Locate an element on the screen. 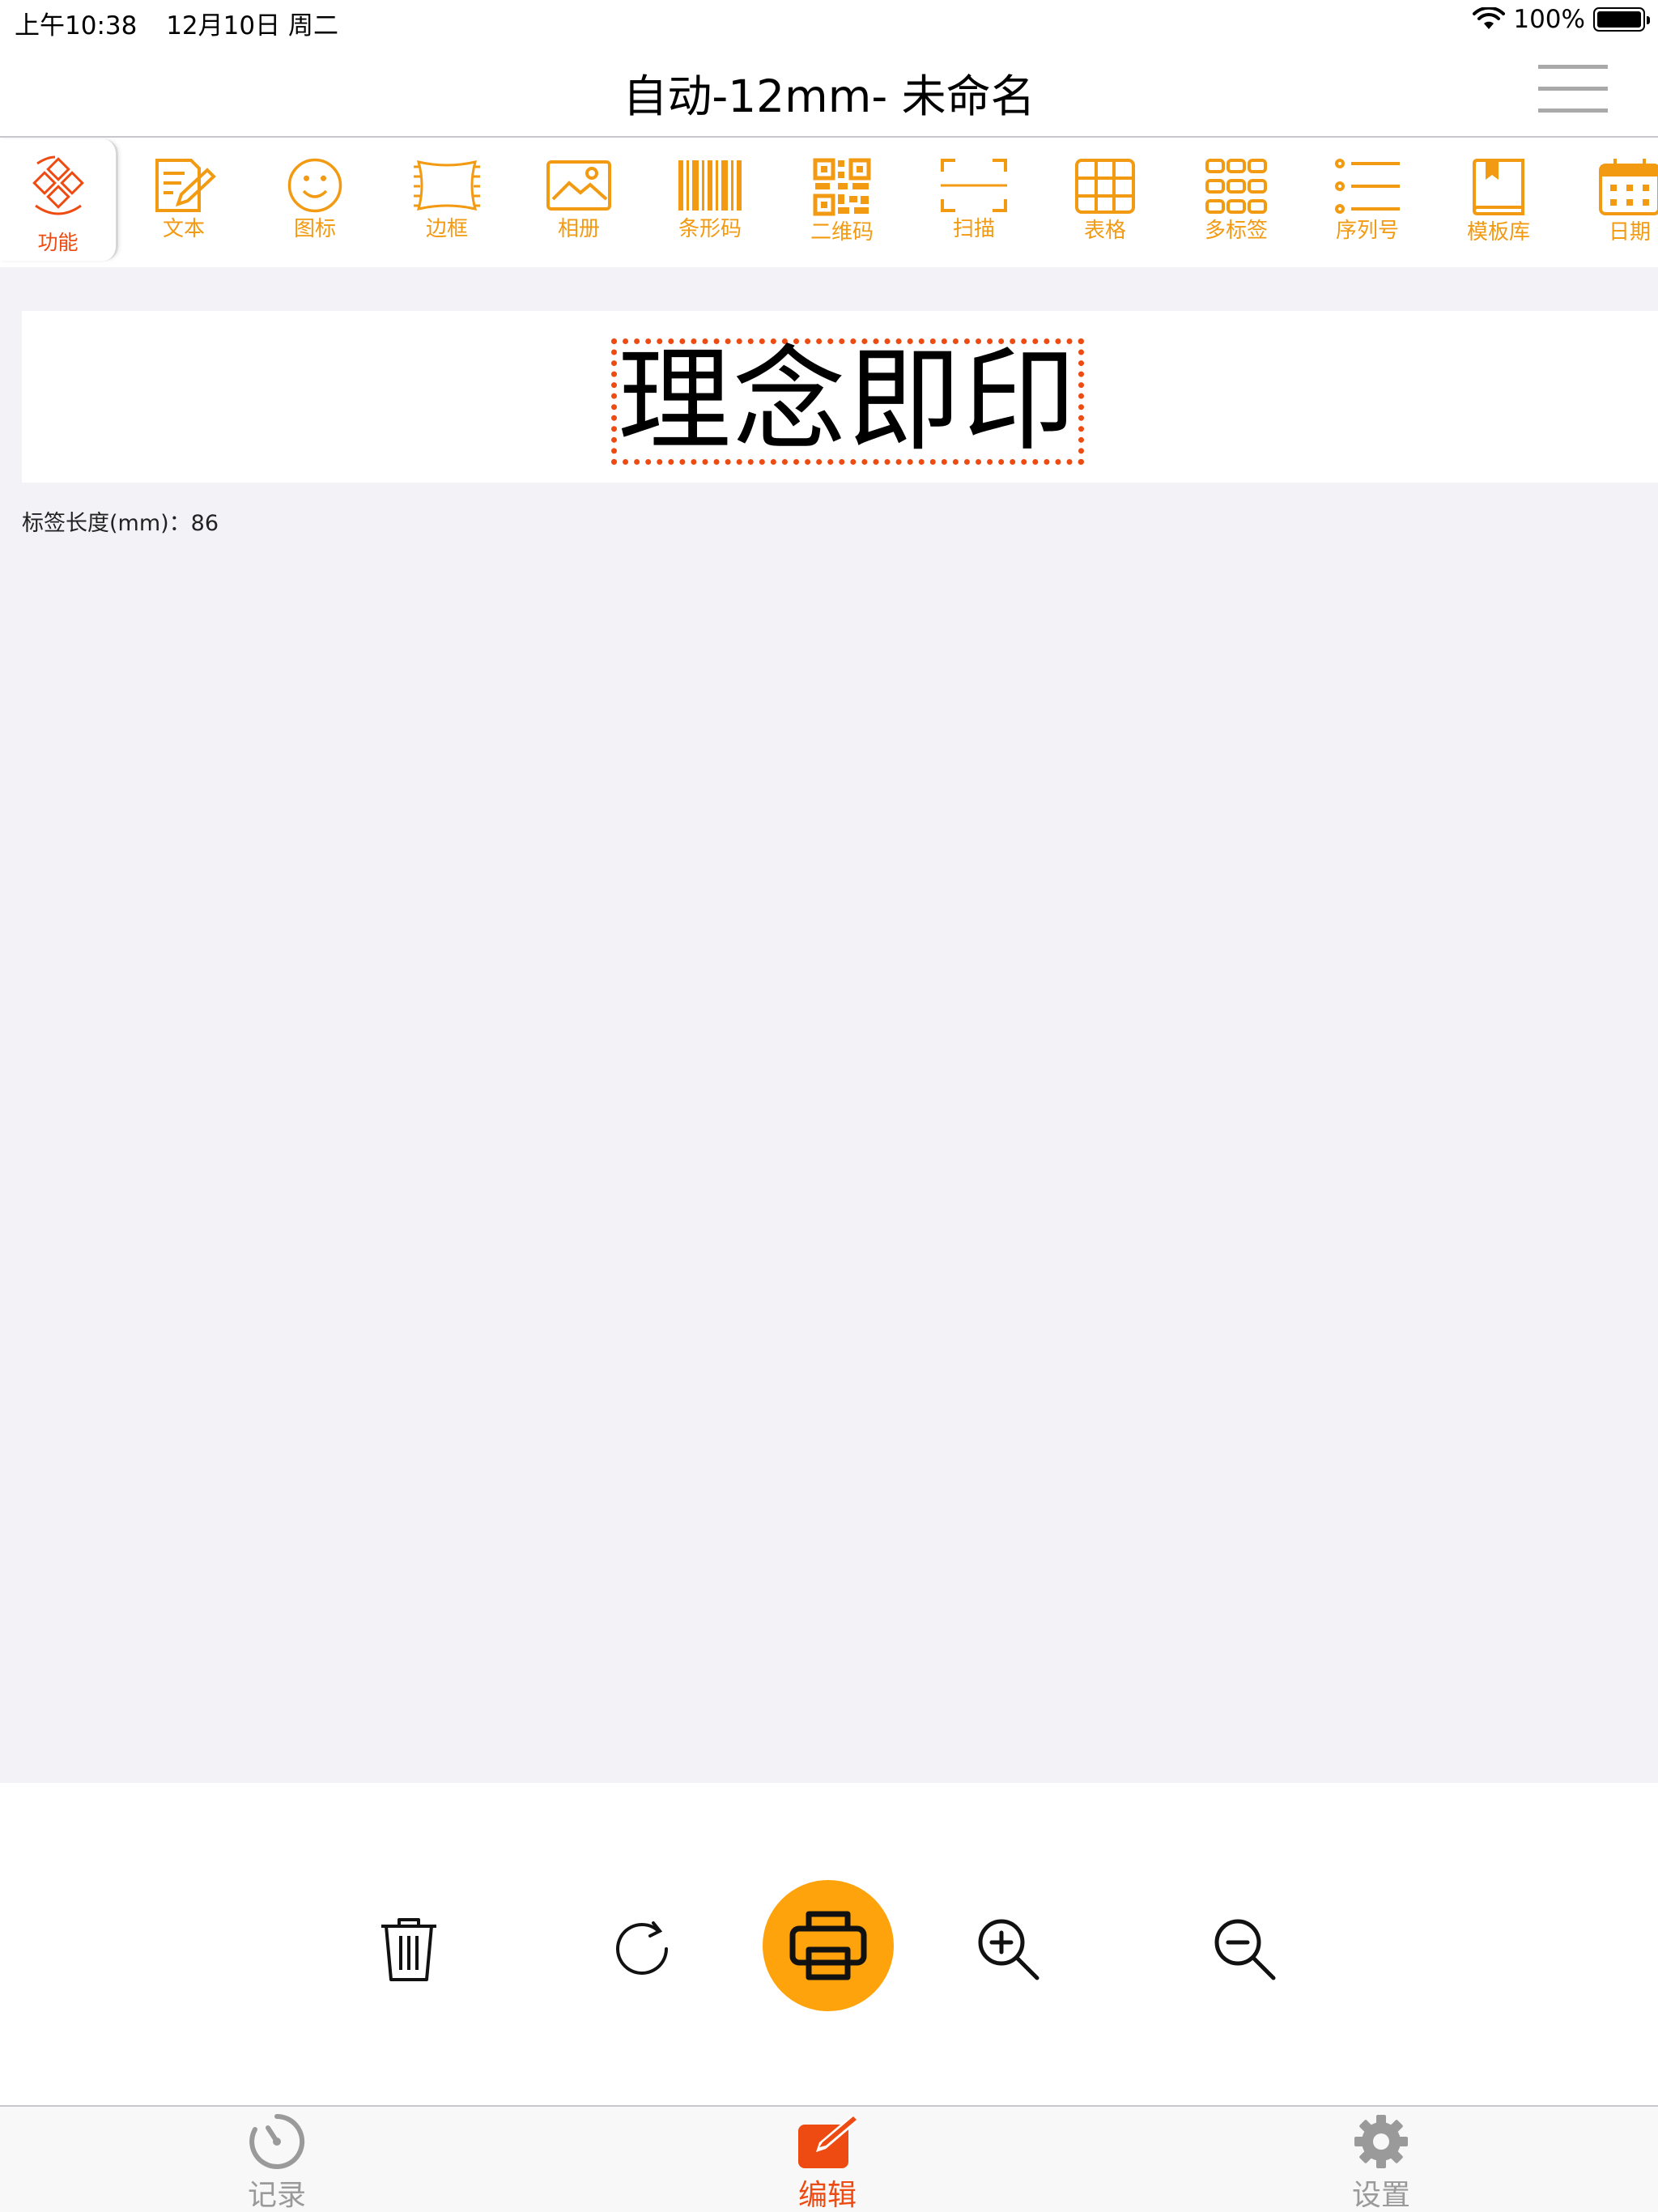 Image resolution: width=1658 pixels, height=2212 pixels. battery-icon is located at coordinates (1621, 19).